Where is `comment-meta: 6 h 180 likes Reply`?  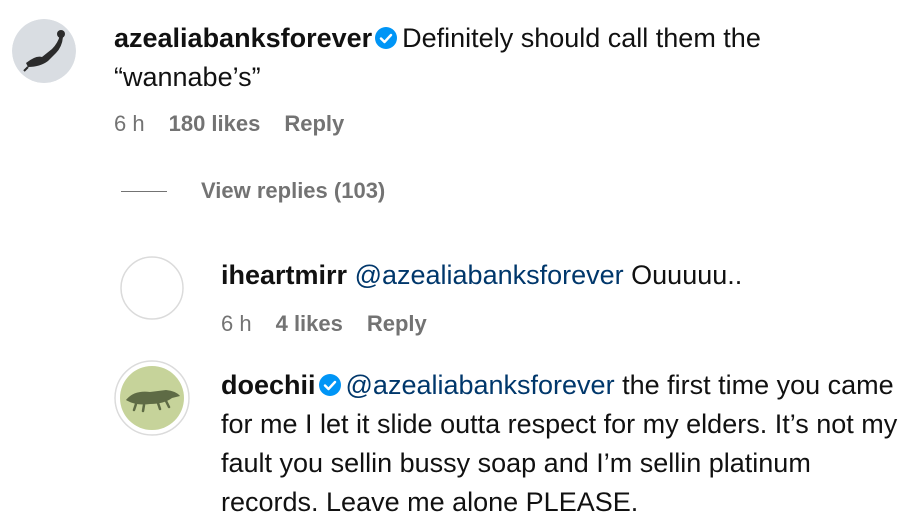 comment-meta: 6 h 180 likes Reply is located at coordinates (241, 124).